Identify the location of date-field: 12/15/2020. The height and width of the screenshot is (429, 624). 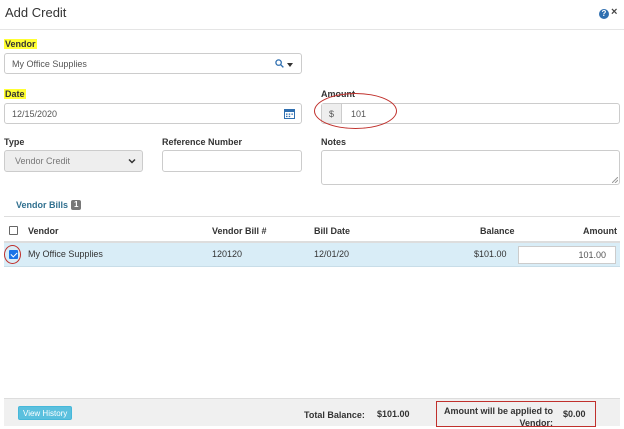
(153, 113).